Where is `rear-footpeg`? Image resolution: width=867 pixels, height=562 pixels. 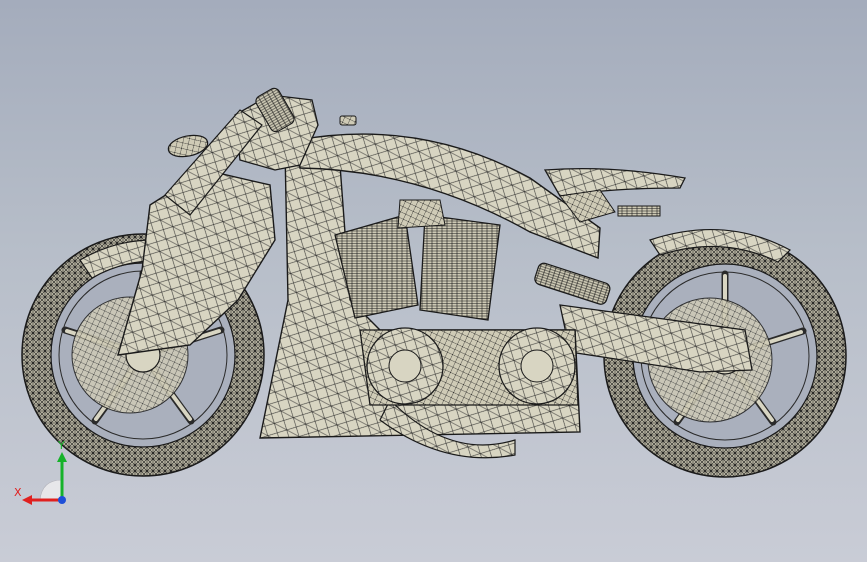
rear-footpeg is located at coordinates (639, 211).